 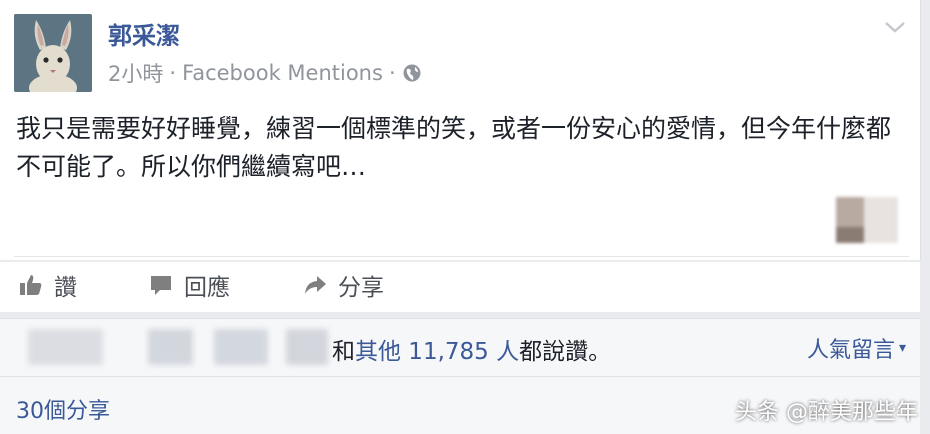 What do you see at coordinates (144, 33) in the screenshot?
I see `author-name: 郭采潔` at bounding box center [144, 33].